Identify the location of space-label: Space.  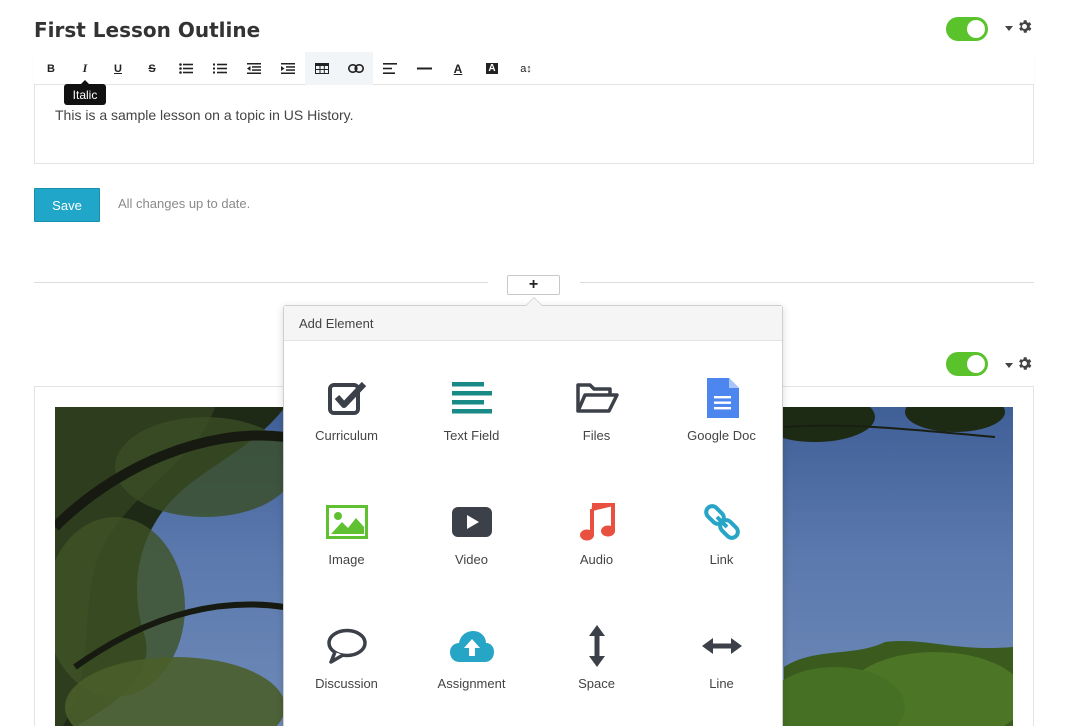
(596, 683).